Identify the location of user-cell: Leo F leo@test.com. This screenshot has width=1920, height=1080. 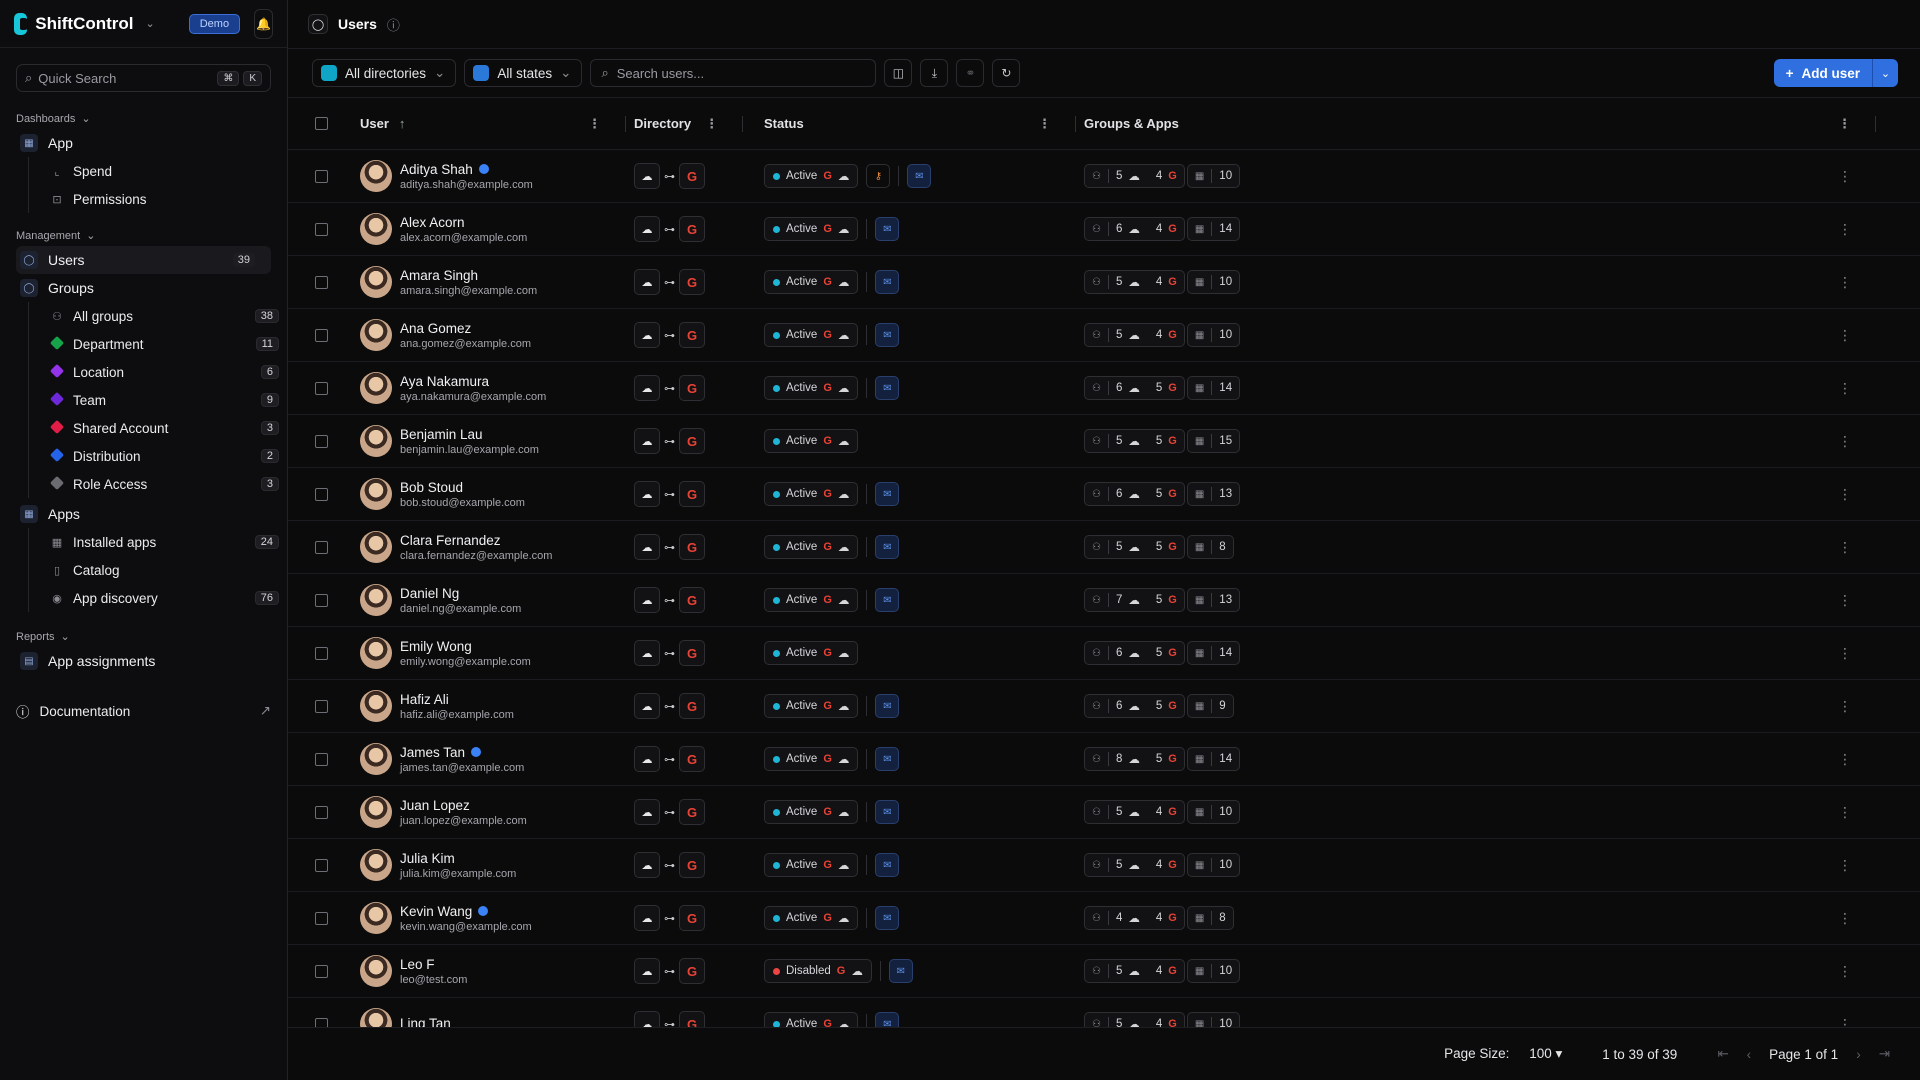
(490, 971).